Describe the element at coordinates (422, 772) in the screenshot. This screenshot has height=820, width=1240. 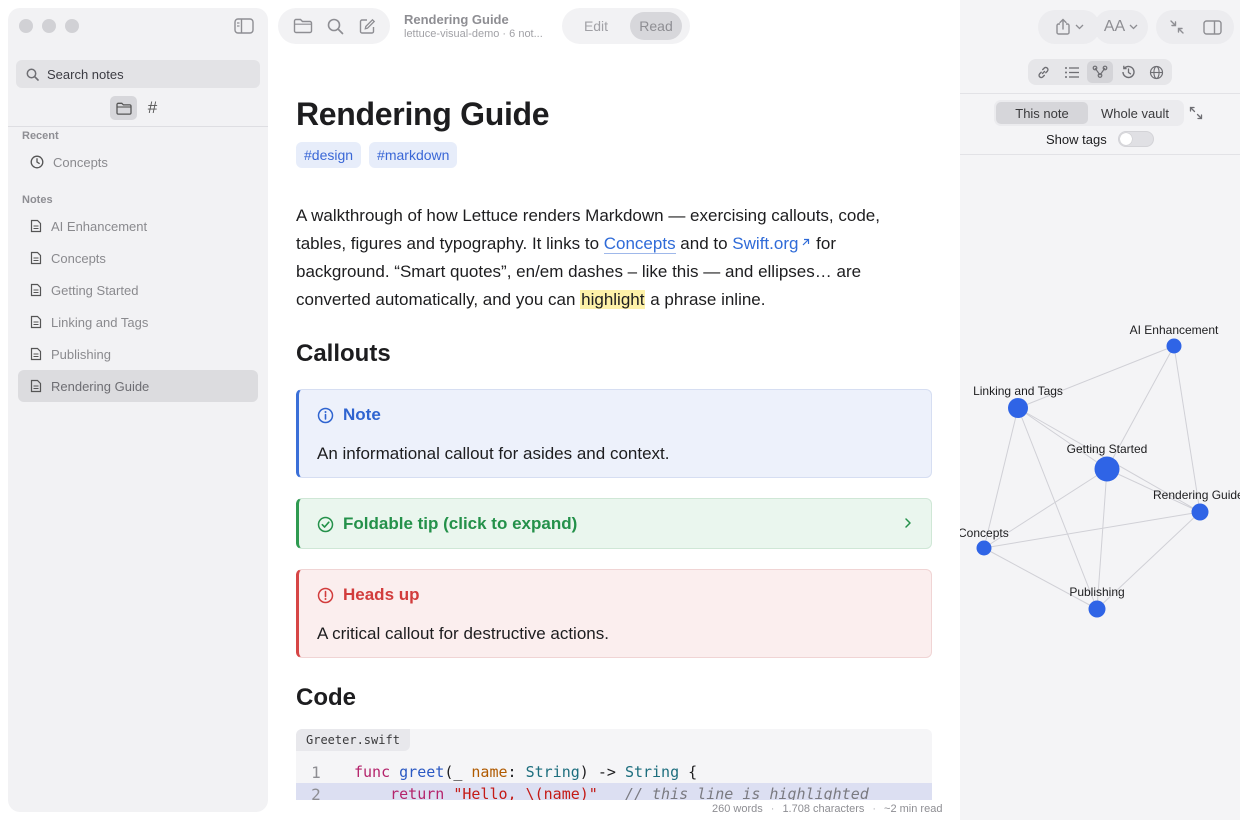
I see `code-function: greet` at that location.